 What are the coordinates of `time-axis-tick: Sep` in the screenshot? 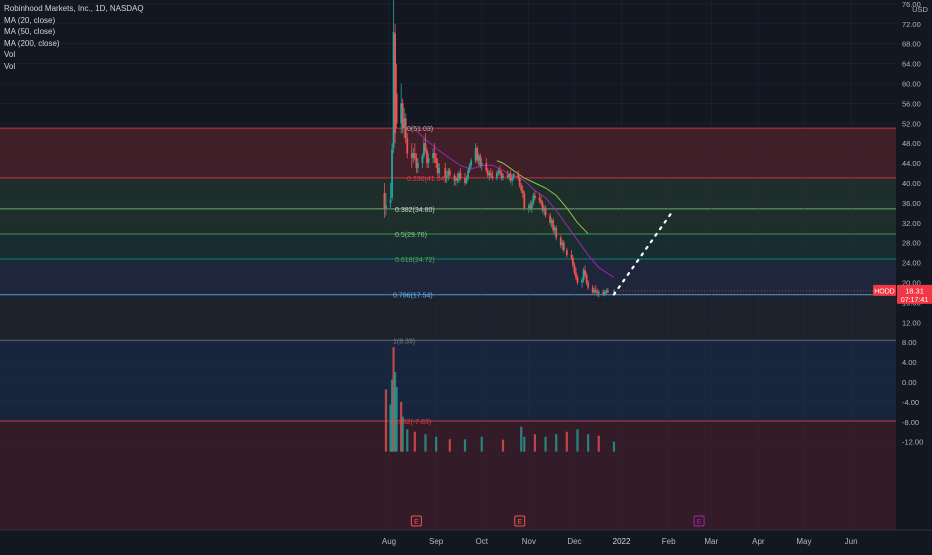 It's located at (436, 541).